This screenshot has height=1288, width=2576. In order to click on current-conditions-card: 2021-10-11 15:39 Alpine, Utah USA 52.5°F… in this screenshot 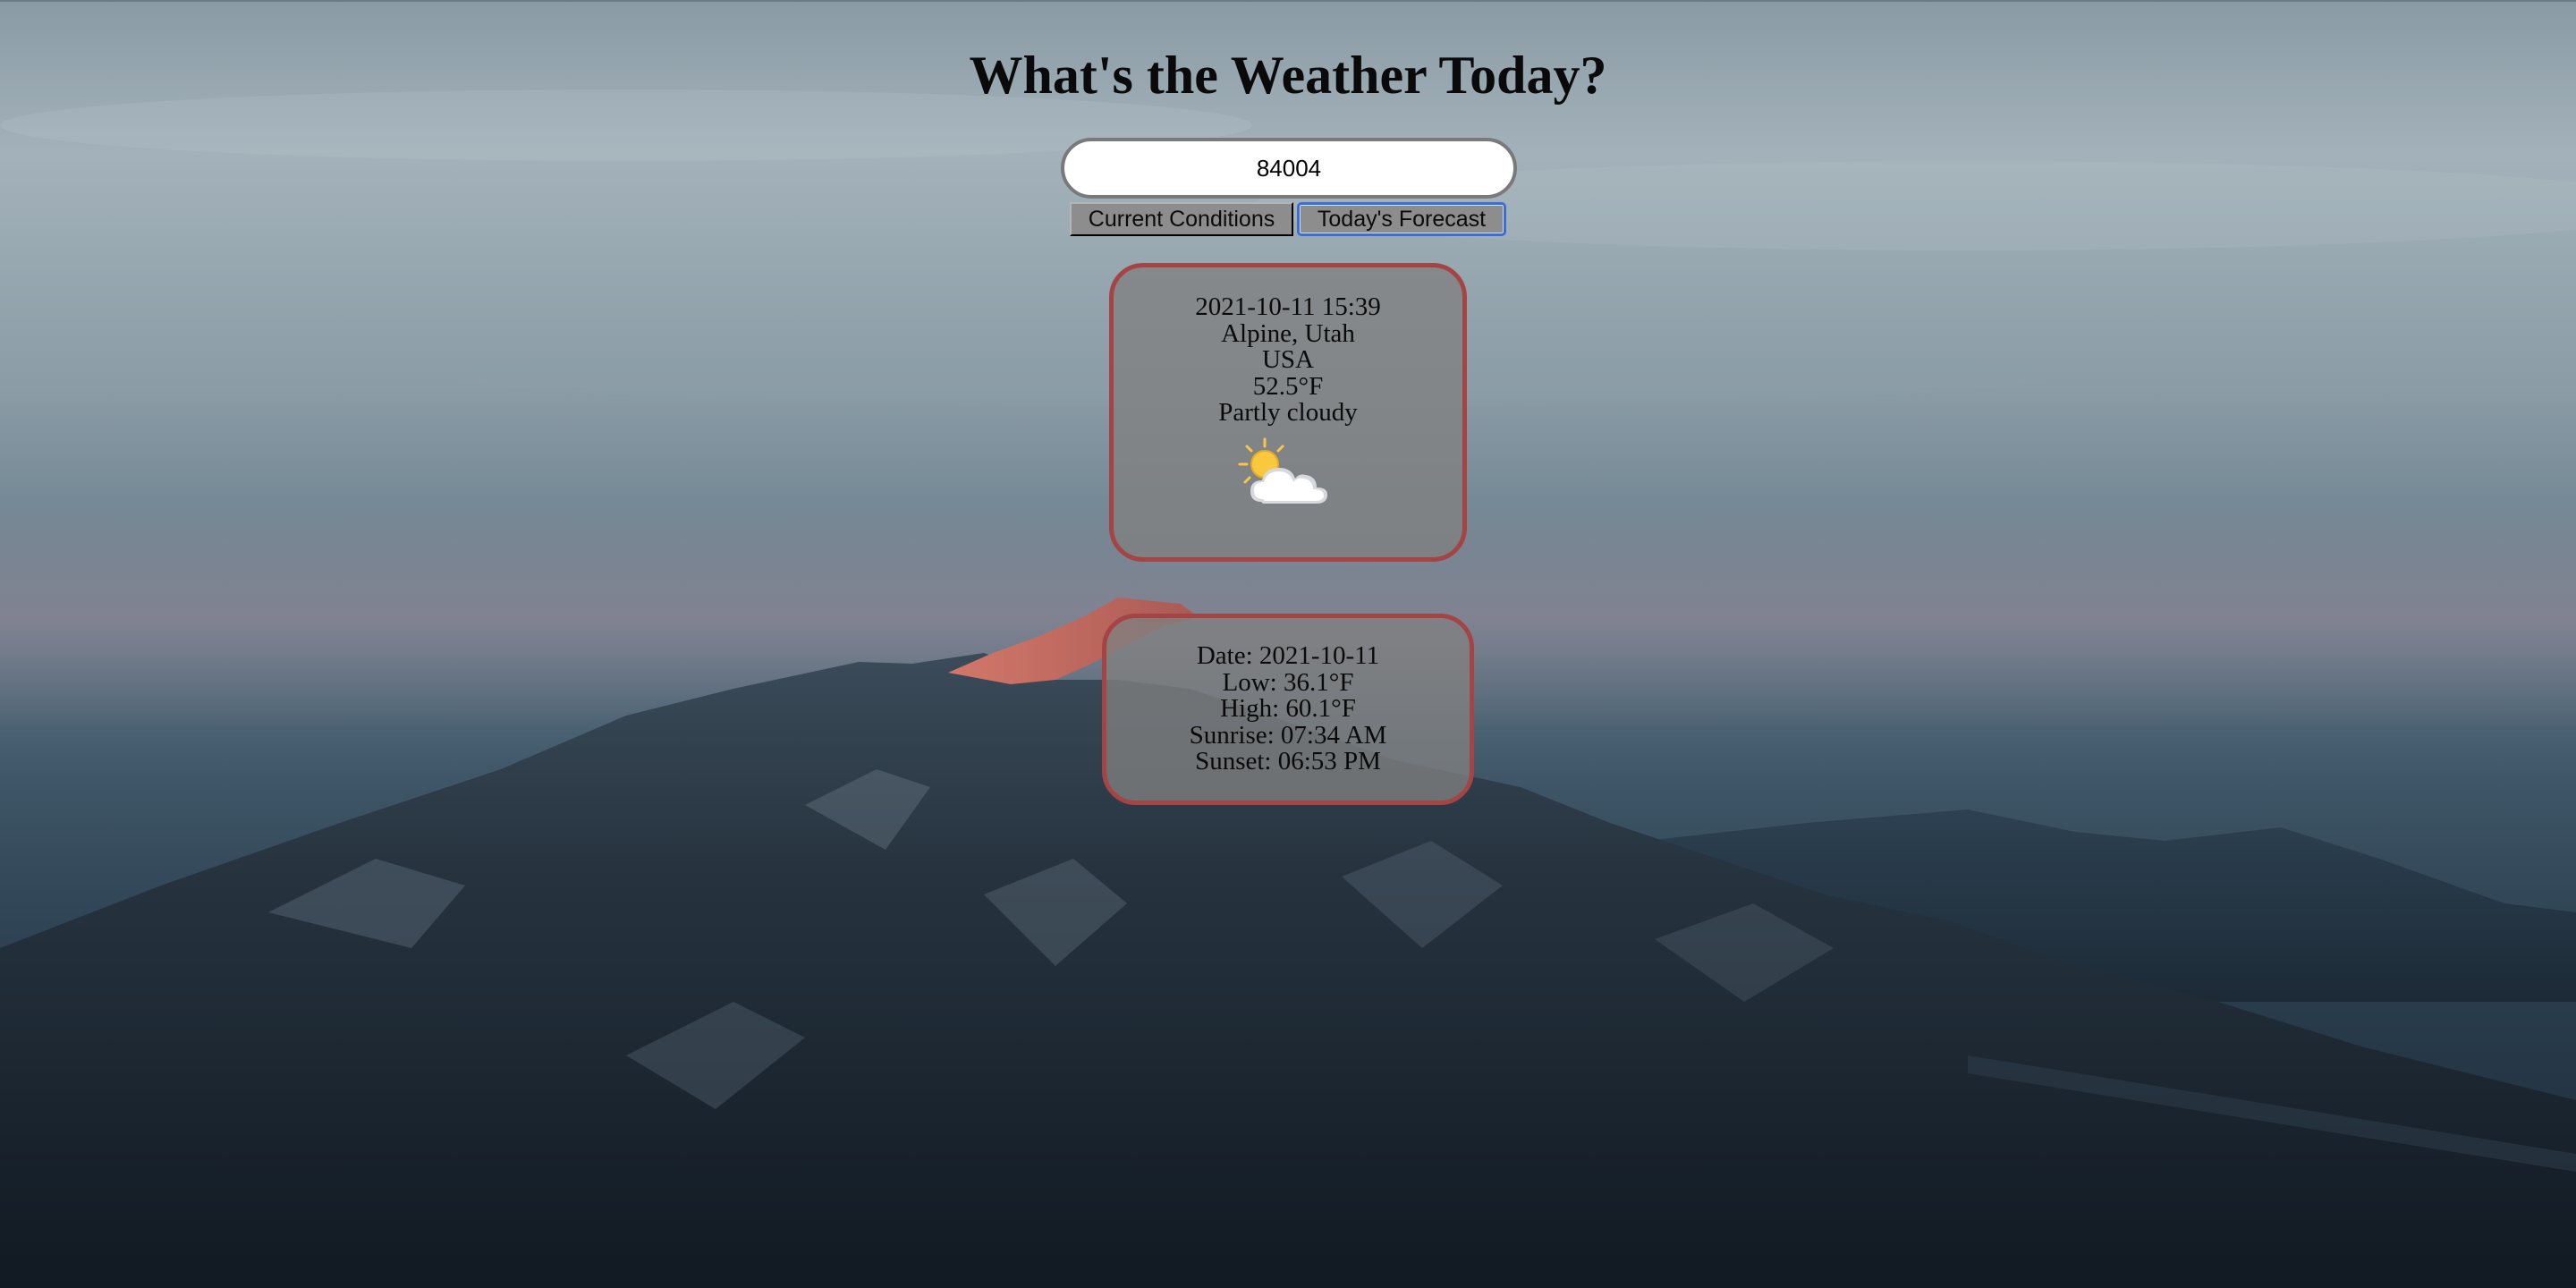, I will do `click(1288, 412)`.